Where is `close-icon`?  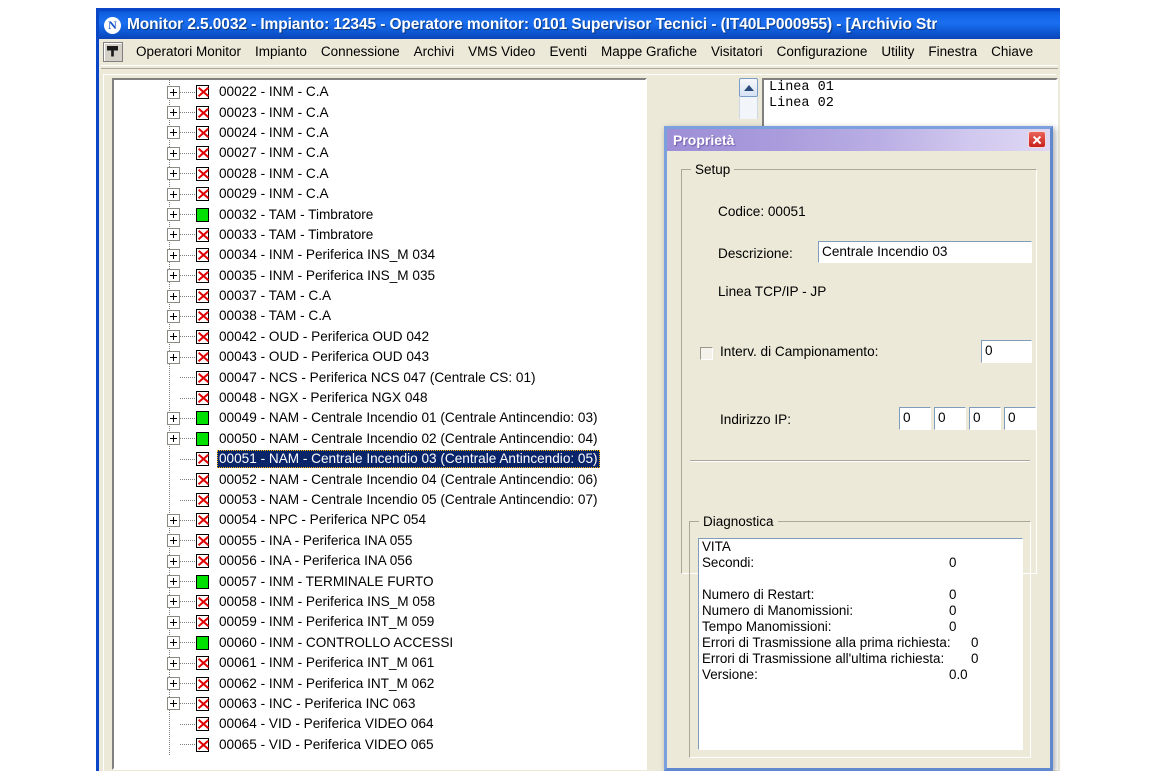
close-icon is located at coordinates (1037, 139).